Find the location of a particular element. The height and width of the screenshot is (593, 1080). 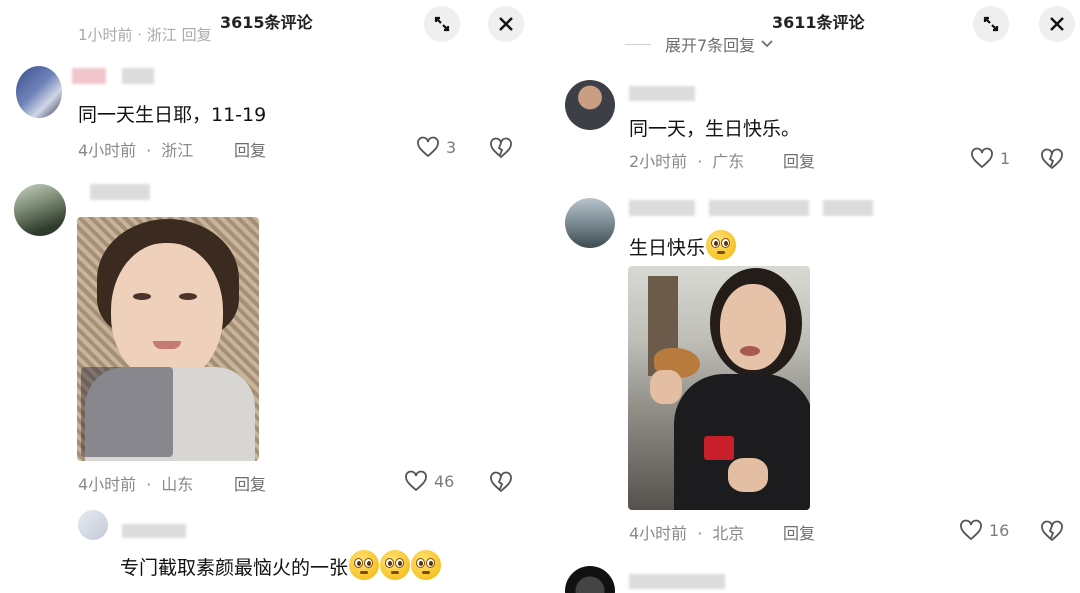

like-count: 16 is located at coordinates (999, 530).